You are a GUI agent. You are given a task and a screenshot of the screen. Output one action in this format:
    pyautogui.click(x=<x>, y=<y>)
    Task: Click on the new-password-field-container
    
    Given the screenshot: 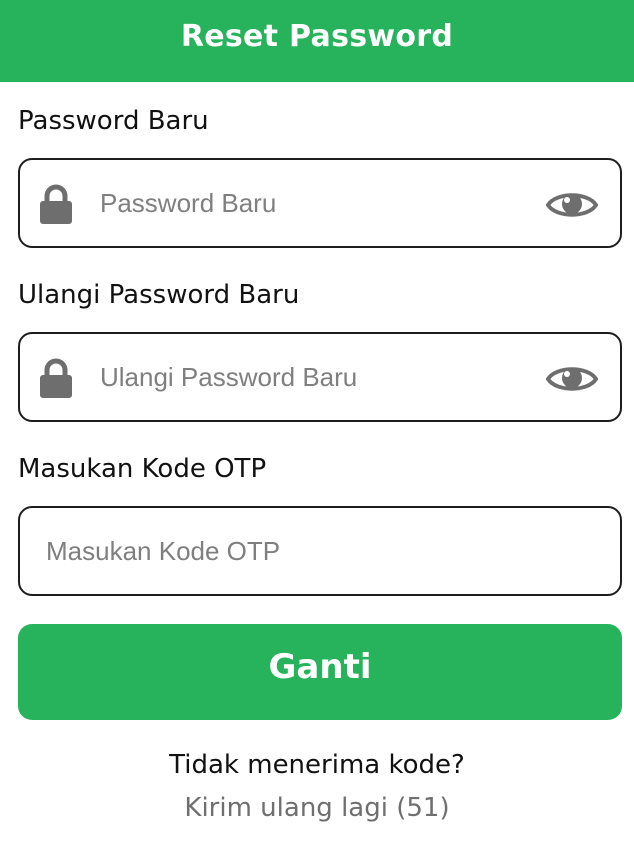 What is the action you would take?
    pyautogui.click(x=320, y=203)
    